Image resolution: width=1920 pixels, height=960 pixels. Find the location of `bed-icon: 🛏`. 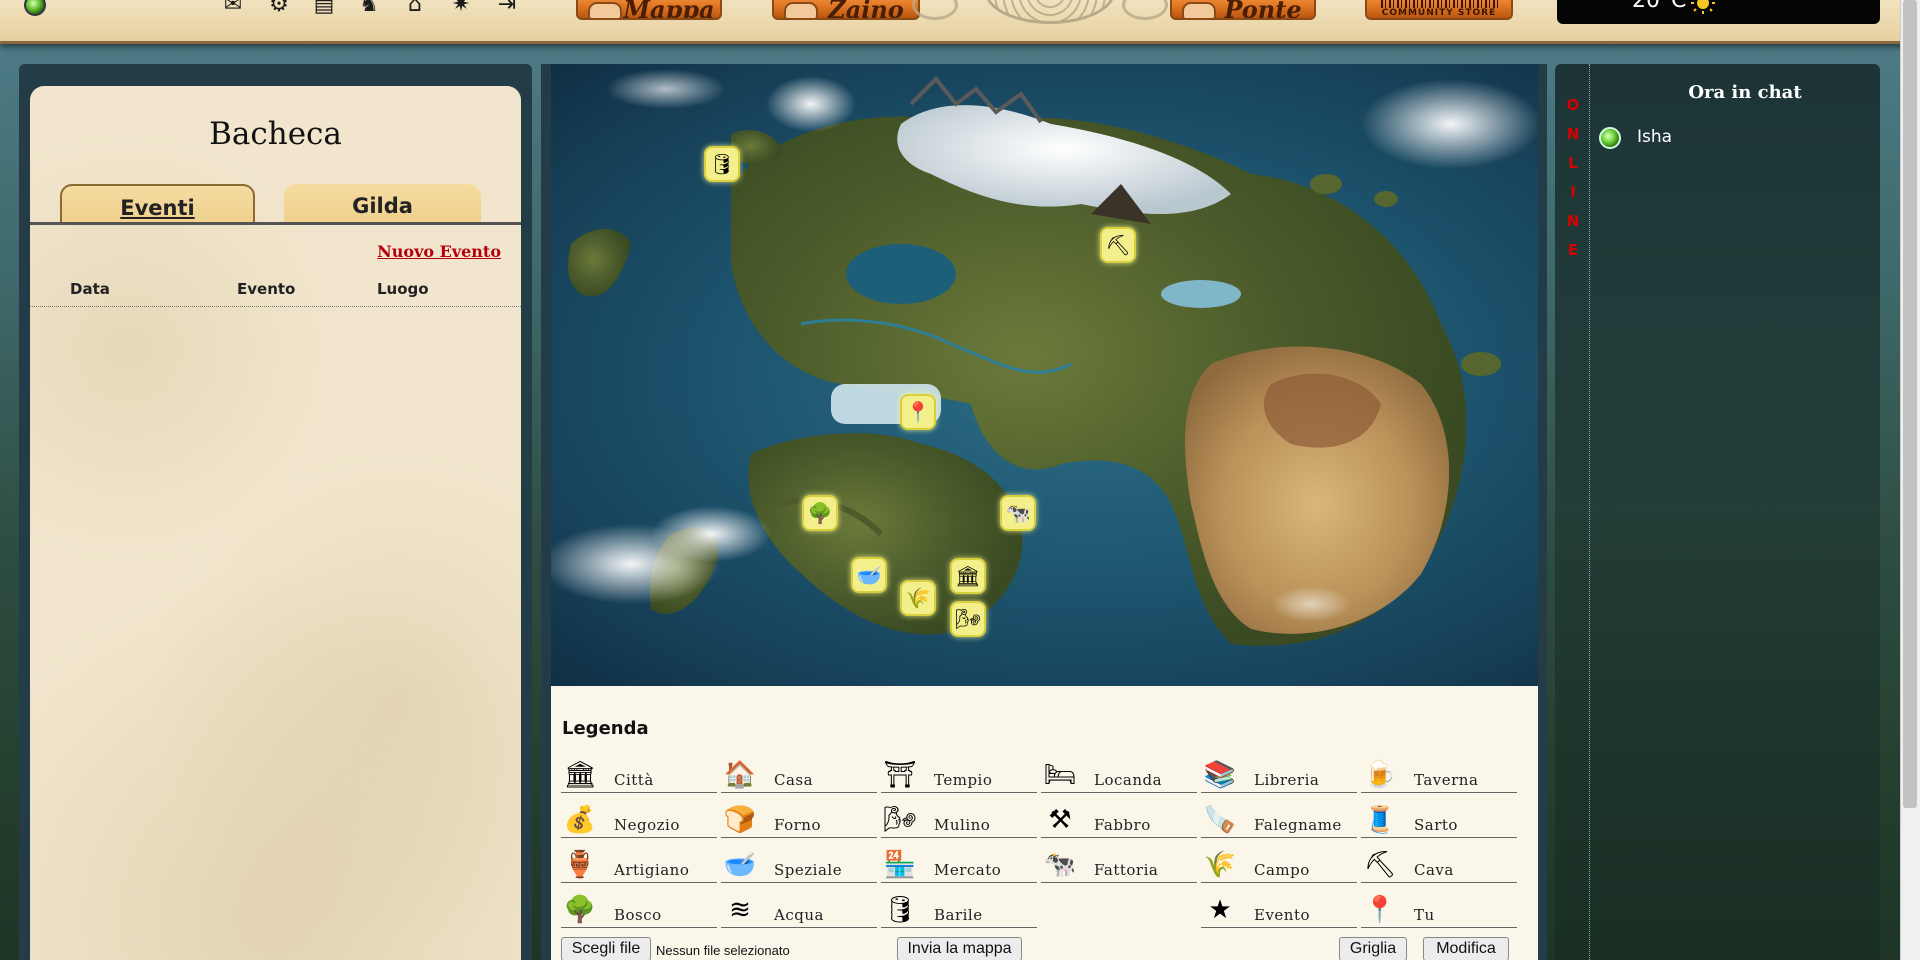

bed-icon: 🛏 is located at coordinates (1060, 775).